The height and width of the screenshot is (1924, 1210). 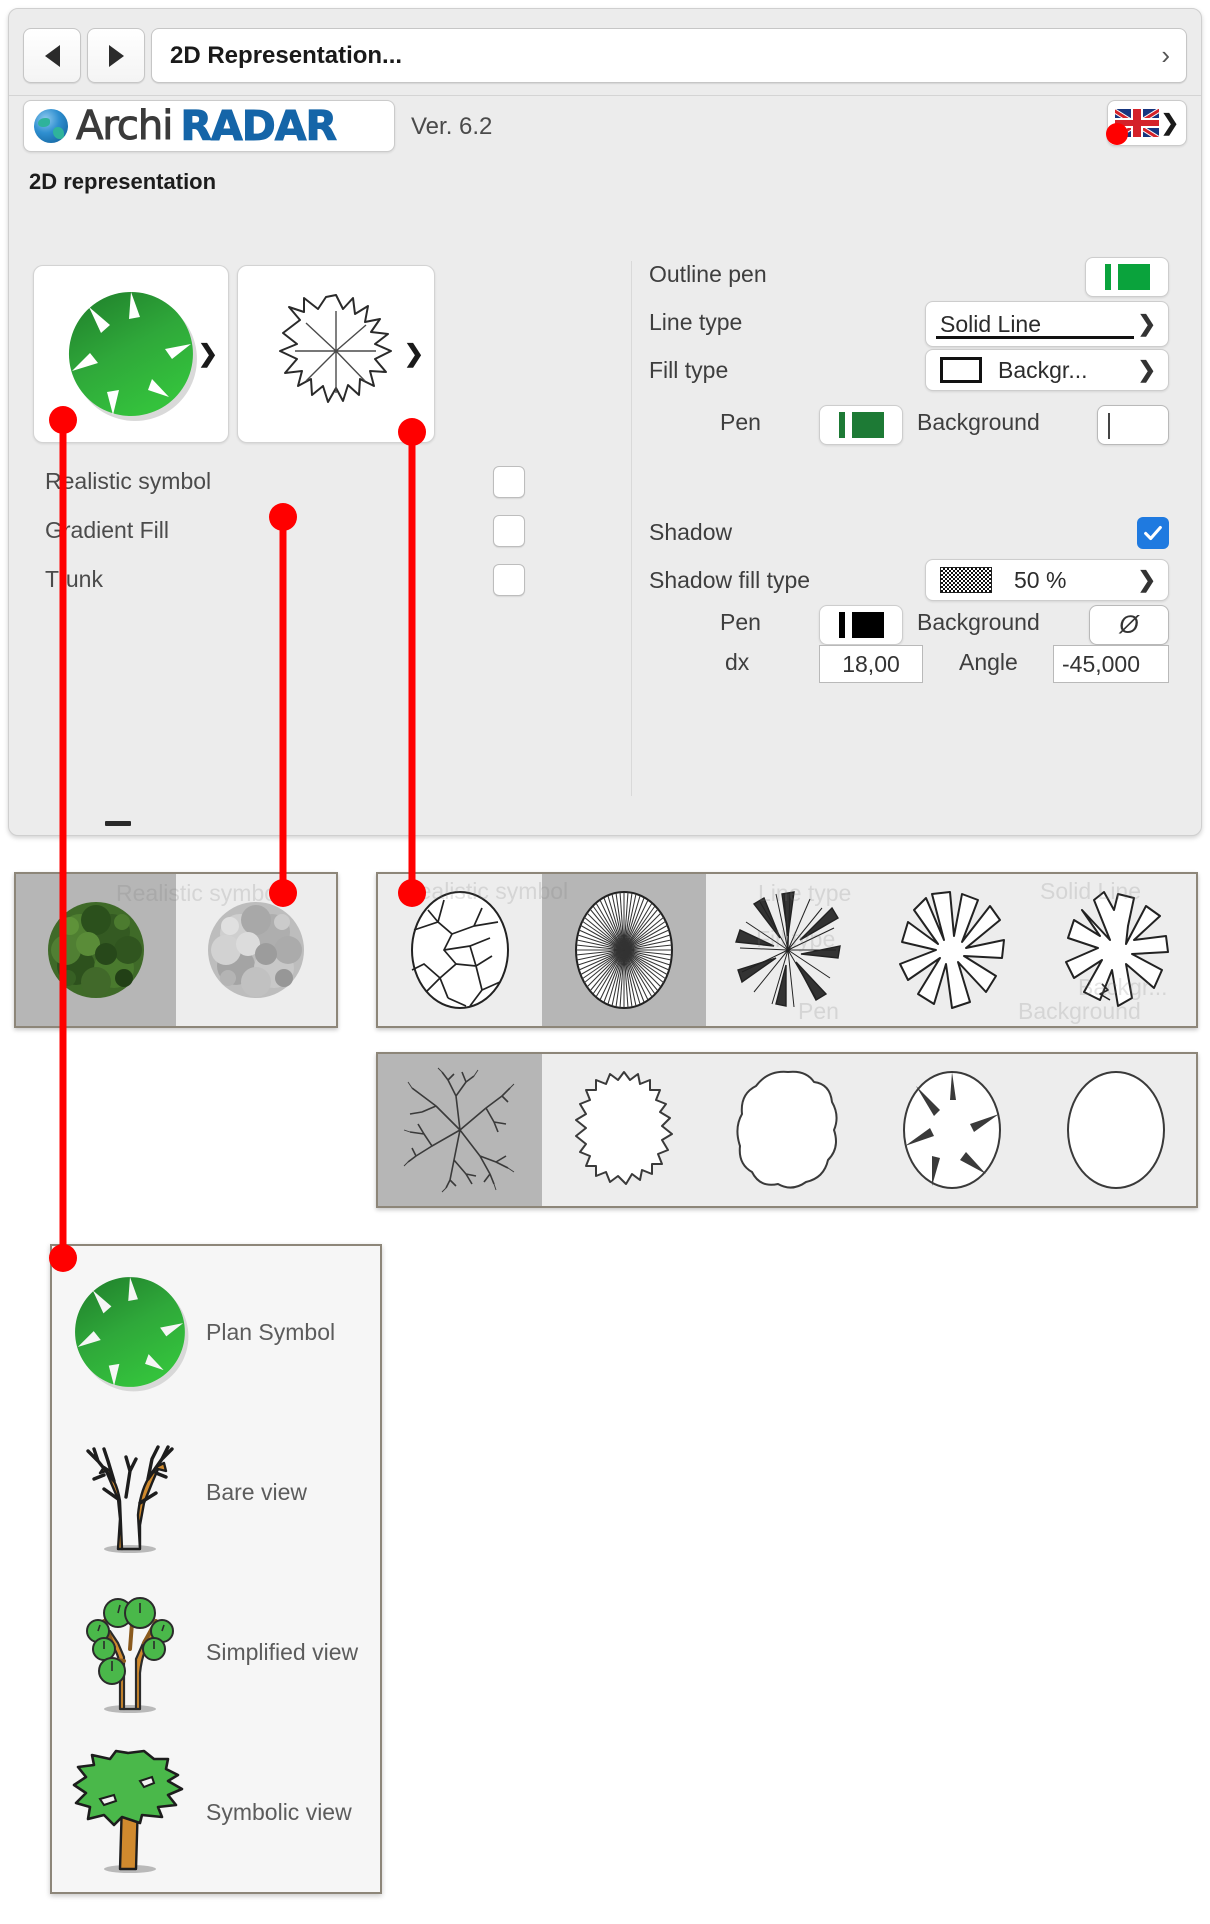 I want to click on option-label-realistic-symbol: Realistic symbol, so click(x=128, y=480).